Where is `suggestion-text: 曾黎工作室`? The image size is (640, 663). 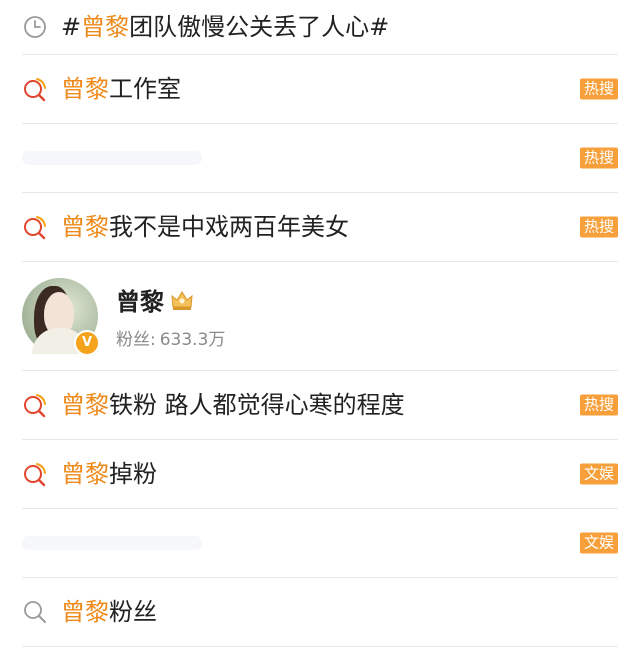 suggestion-text: 曾黎工作室 is located at coordinates (121, 89).